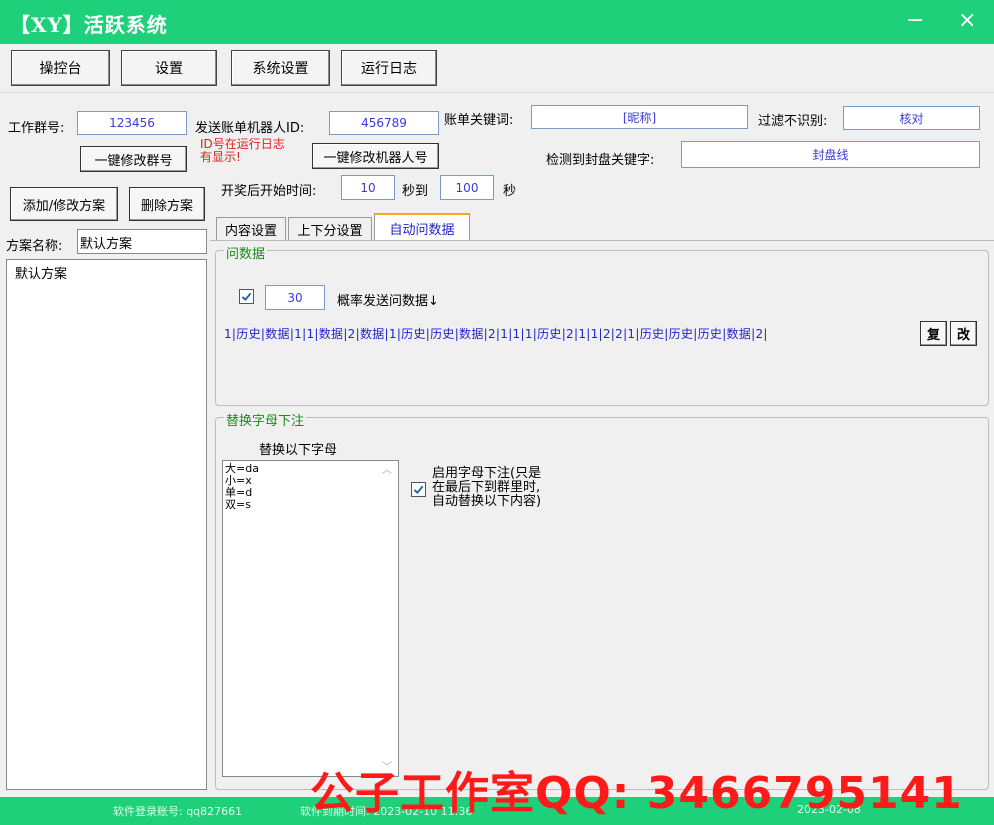 This screenshot has height=825, width=994. I want to click on tab-updown-settings: 上下分设置, so click(330, 228).